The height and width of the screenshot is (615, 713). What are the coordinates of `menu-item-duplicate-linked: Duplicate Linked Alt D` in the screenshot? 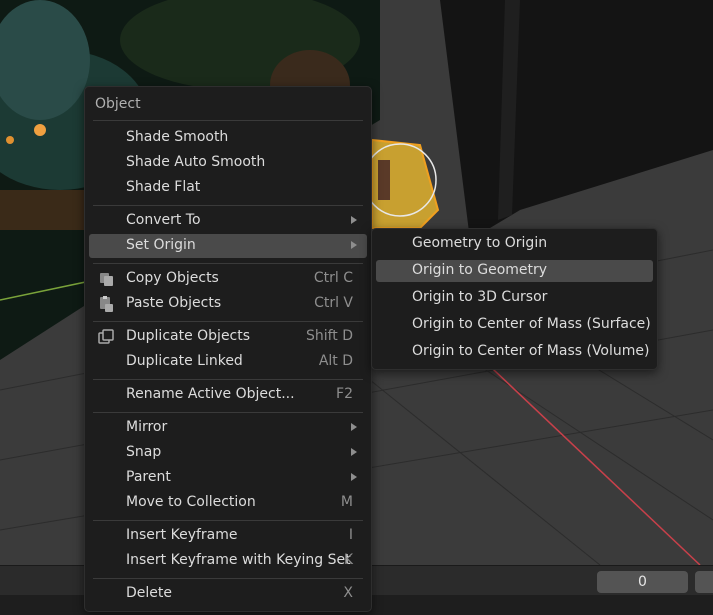 It's located at (228, 362).